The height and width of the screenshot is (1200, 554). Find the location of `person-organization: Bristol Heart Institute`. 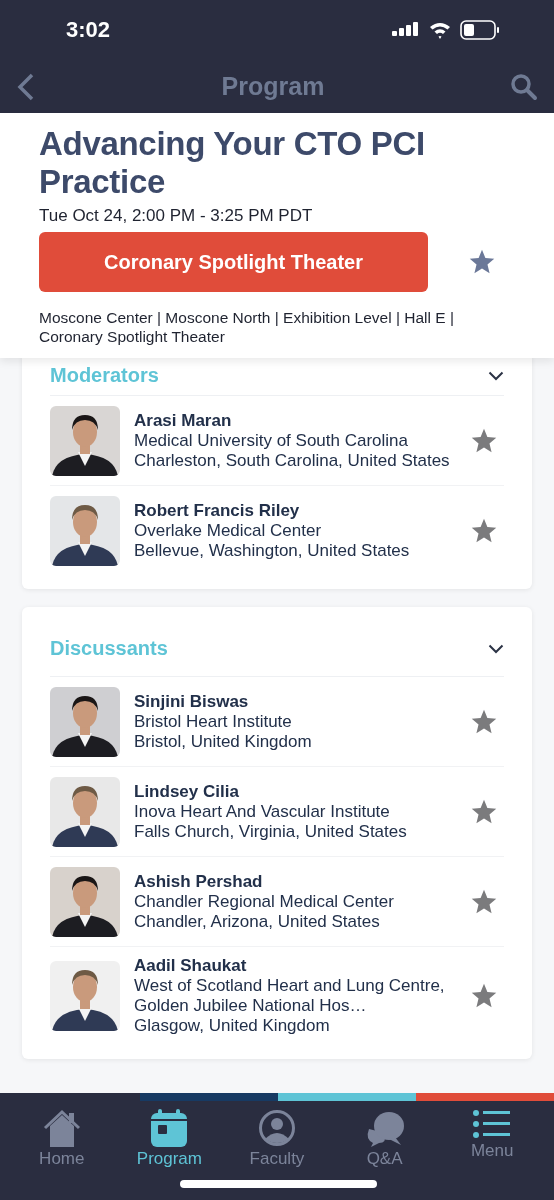

person-organization: Bristol Heart Institute is located at coordinates (213, 721).